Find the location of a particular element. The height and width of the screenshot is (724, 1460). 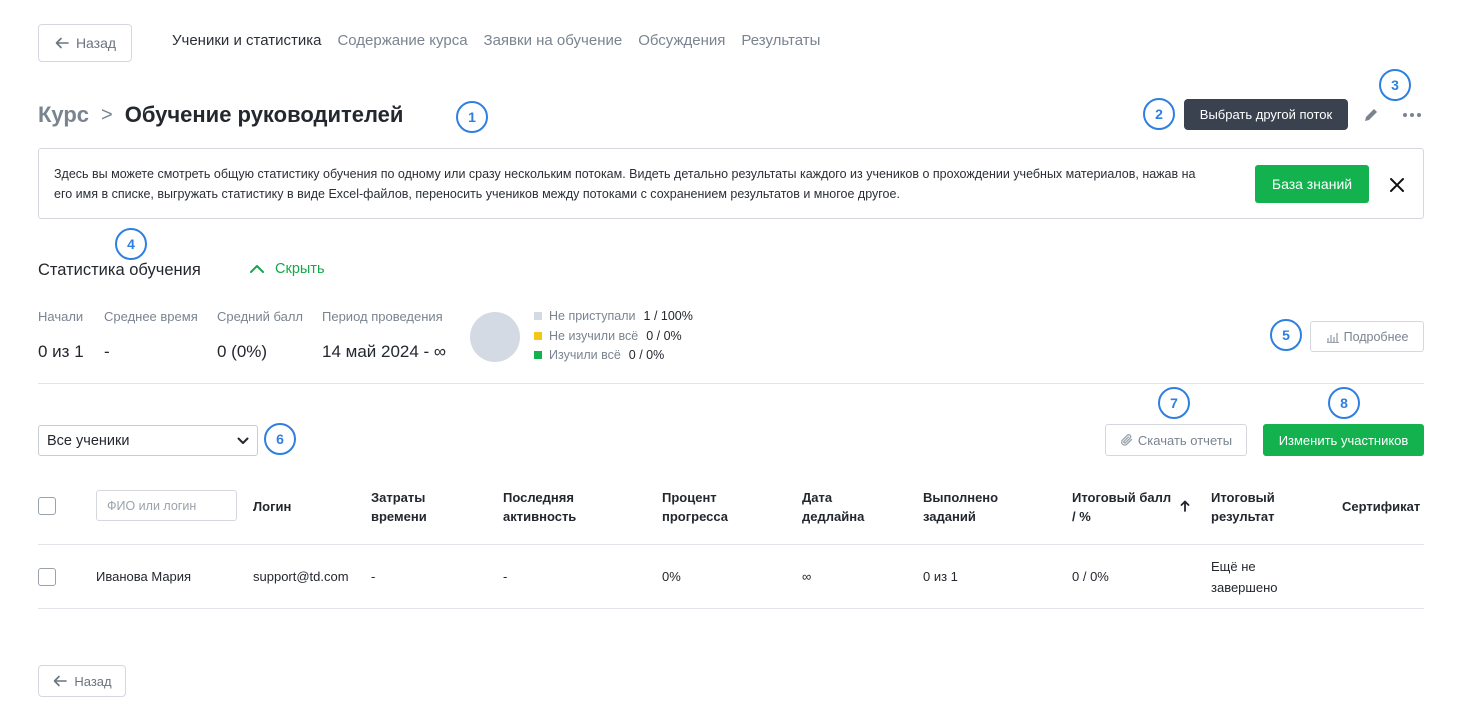

stat-label-period: Период проведения is located at coordinates (382, 316).